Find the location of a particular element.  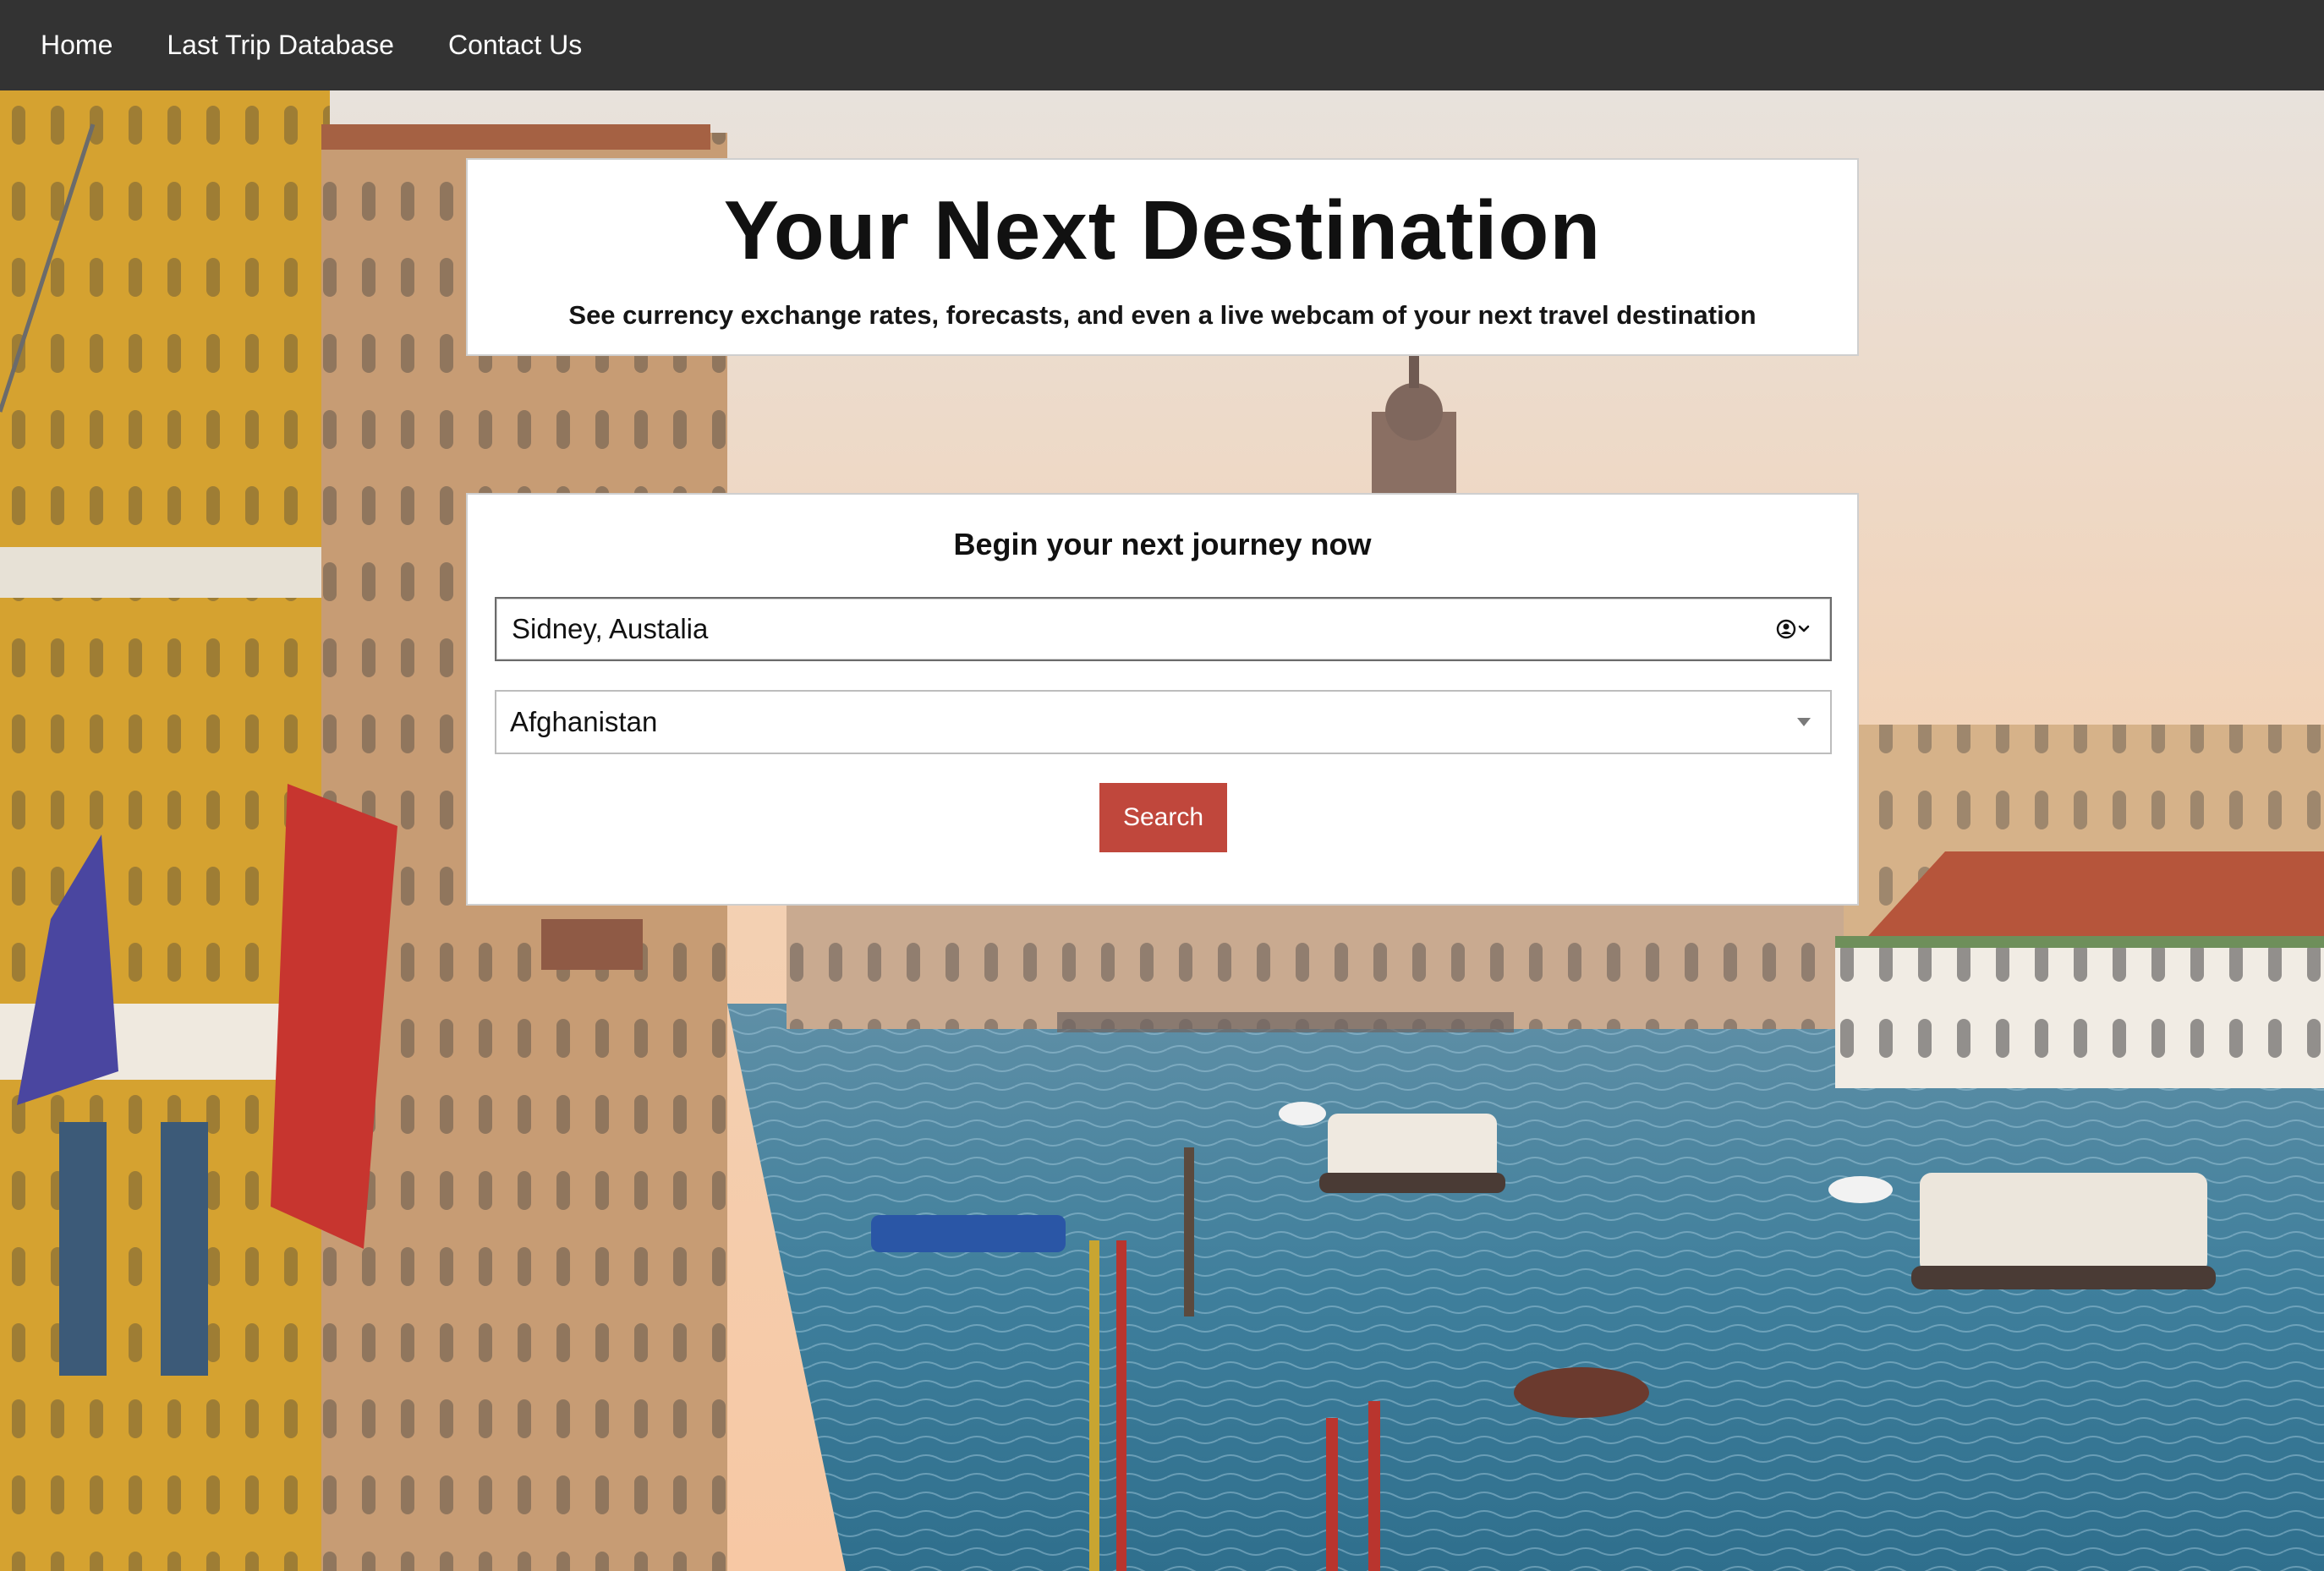

search-heading: Begin your next journey now is located at coordinates (1162, 544).